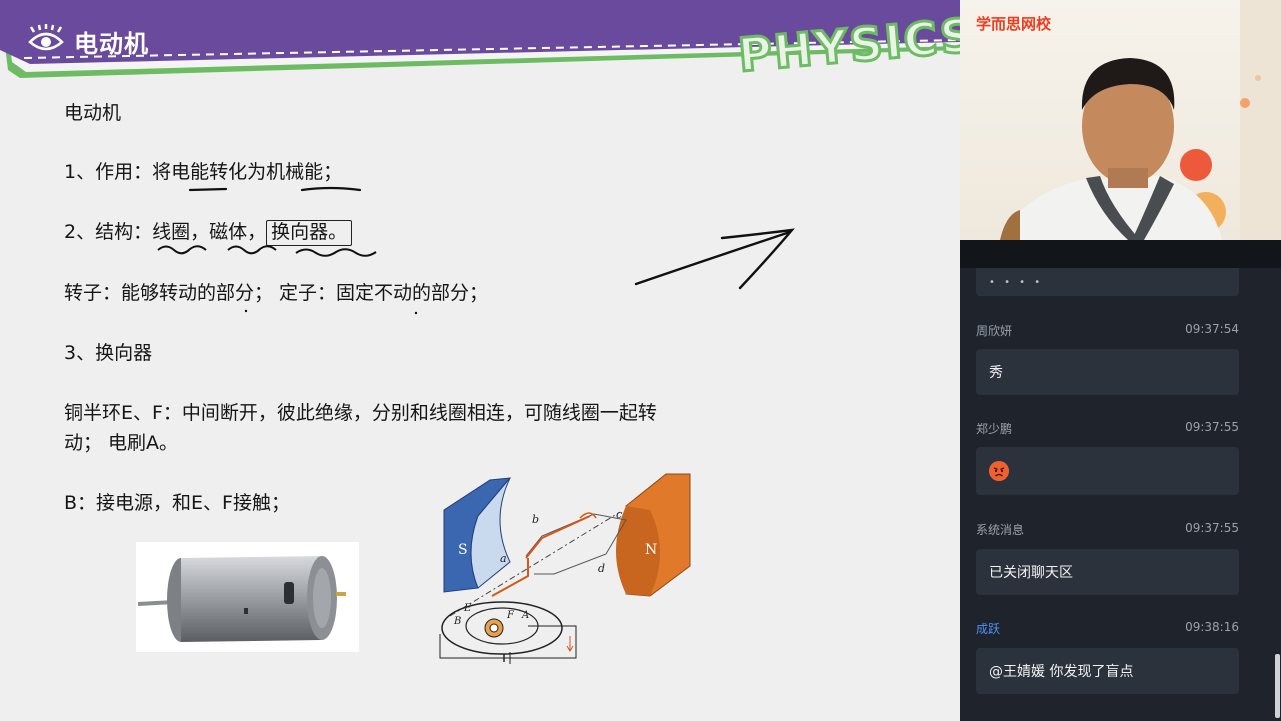  What do you see at coordinates (1277, 686) in the screenshot?
I see `chat-scrollbar` at bounding box center [1277, 686].